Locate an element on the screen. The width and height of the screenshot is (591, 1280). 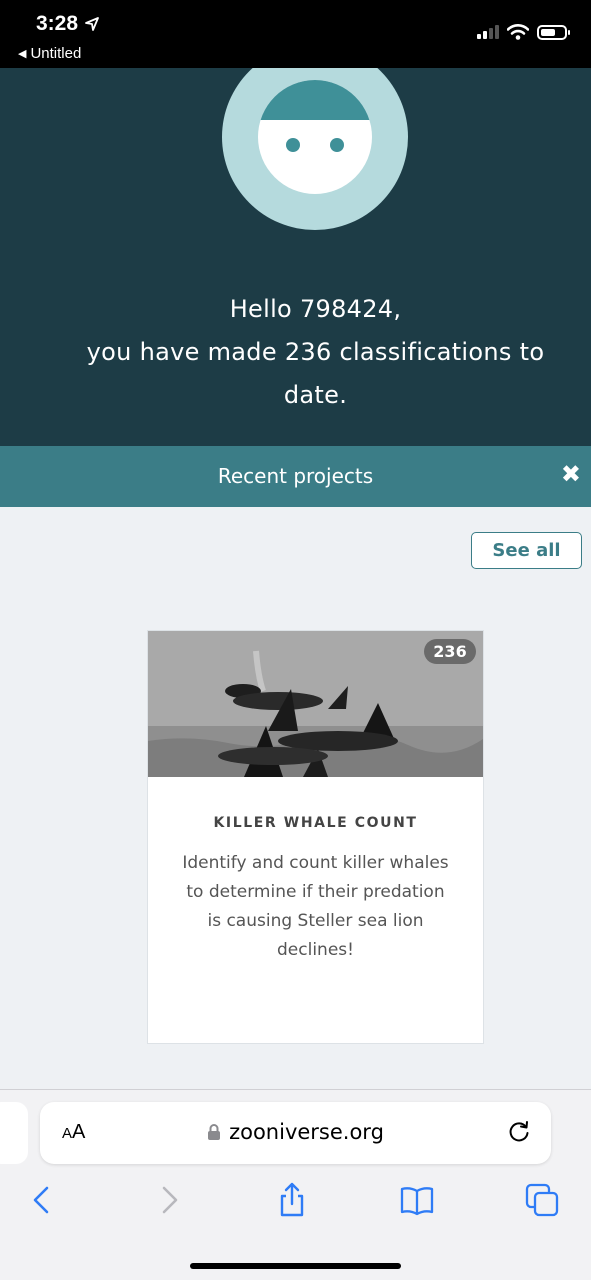
bookmarks-icon is located at coordinates (417, 1200).